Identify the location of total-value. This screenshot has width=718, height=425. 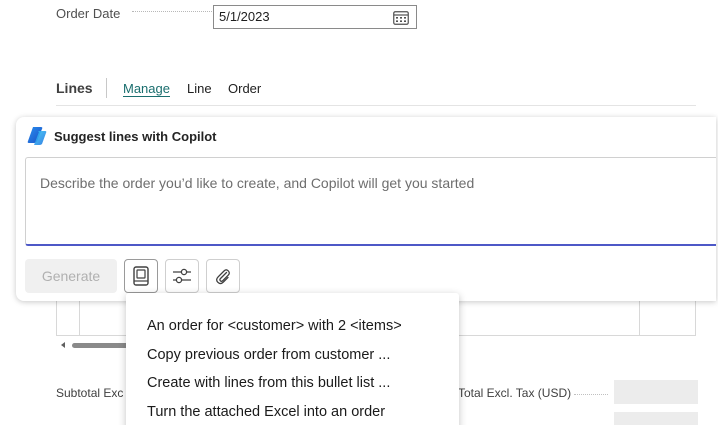
(656, 418).